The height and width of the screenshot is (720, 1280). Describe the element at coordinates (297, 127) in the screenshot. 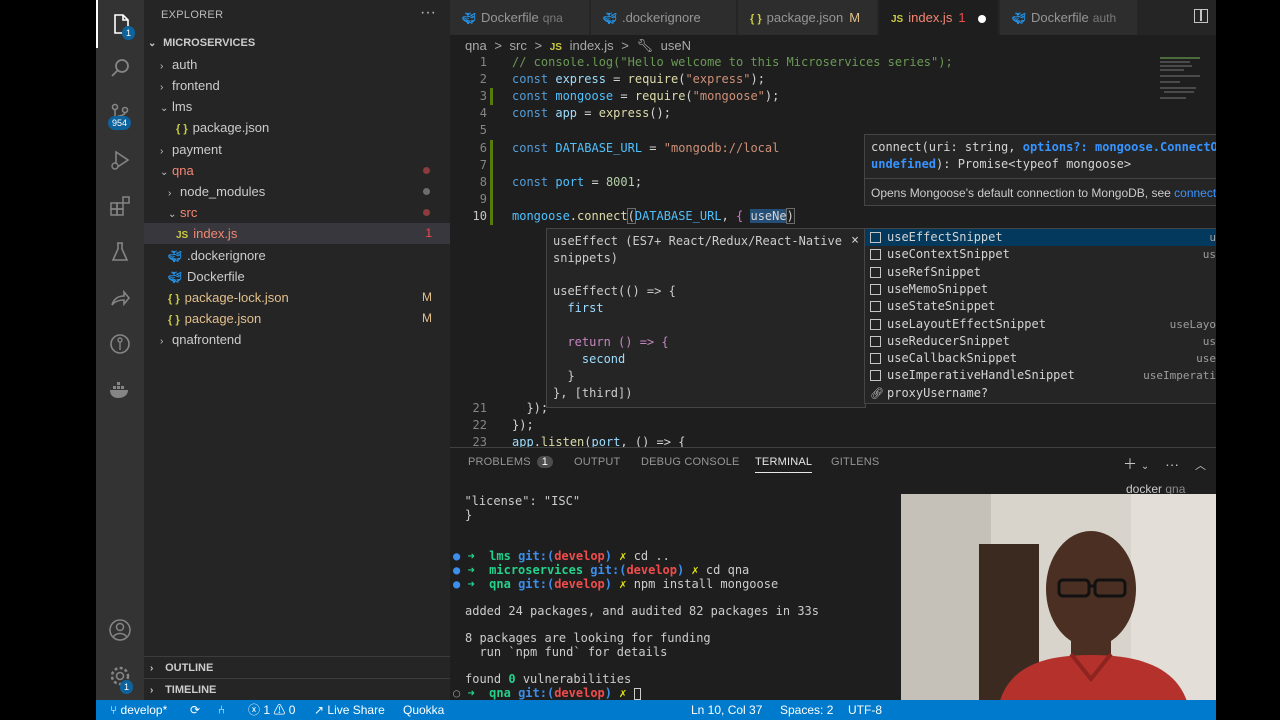

I see `tree-item-package-json: { } package.json` at that location.